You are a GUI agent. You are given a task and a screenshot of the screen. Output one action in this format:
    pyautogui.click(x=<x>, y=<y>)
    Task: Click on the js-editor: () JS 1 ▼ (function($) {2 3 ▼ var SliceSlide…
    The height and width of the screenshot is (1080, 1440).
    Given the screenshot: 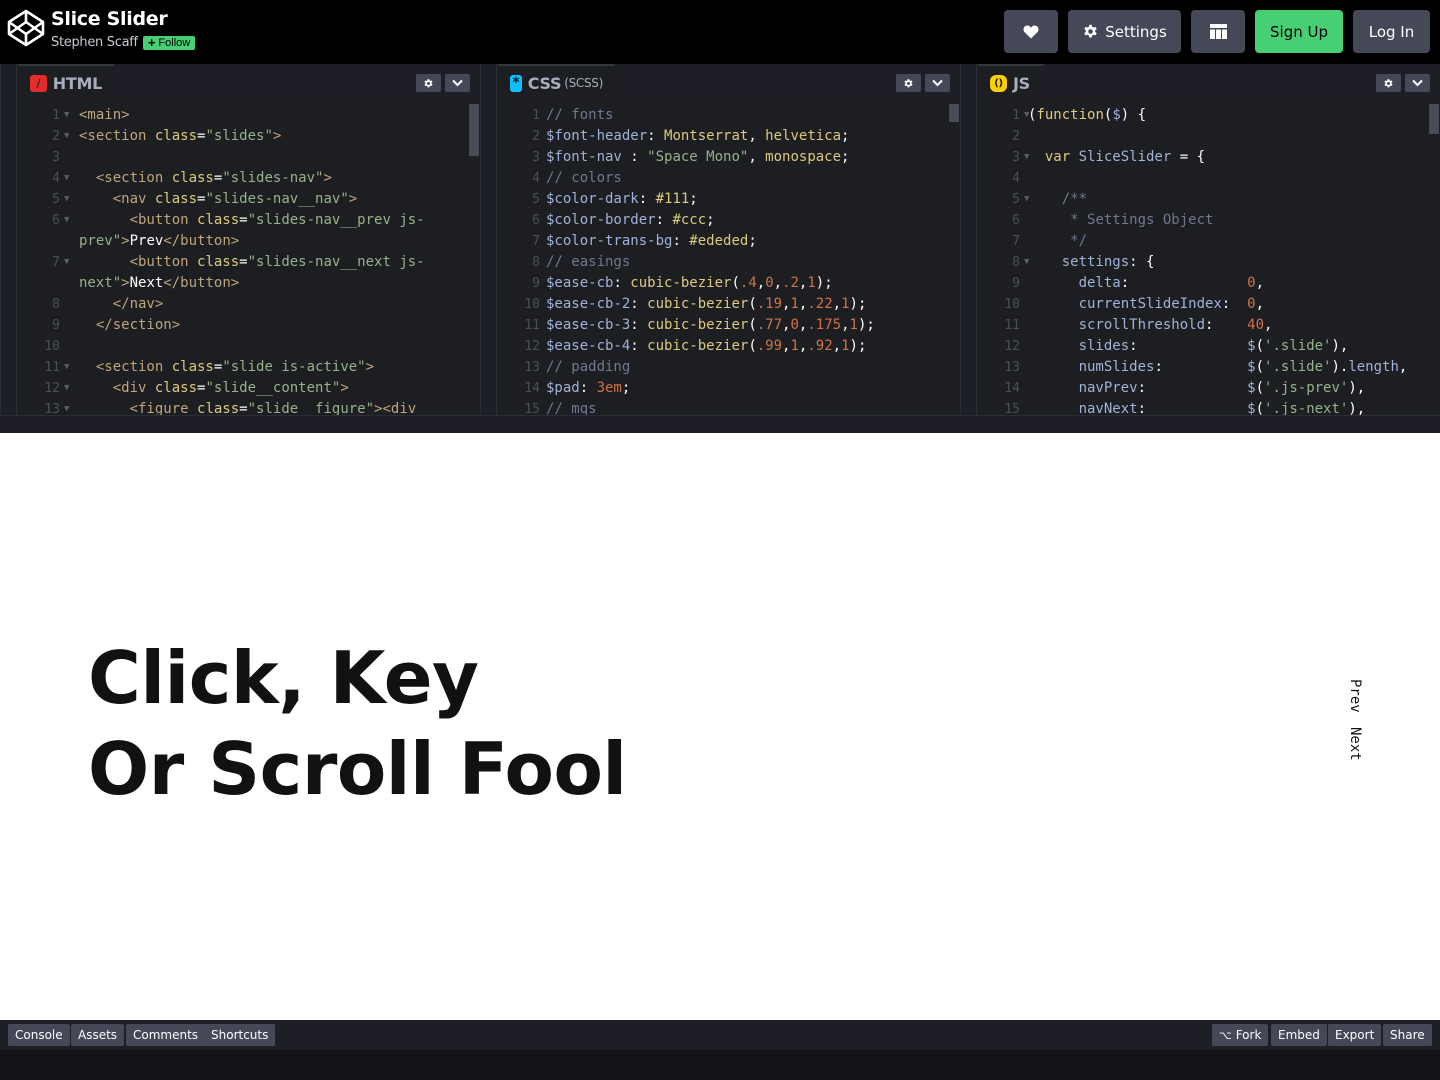 What is the action you would take?
    pyautogui.click(x=1209, y=239)
    